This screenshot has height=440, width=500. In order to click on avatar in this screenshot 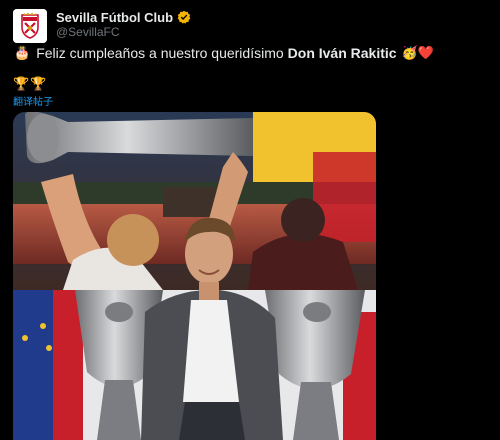, I will do `click(30, 26)`.